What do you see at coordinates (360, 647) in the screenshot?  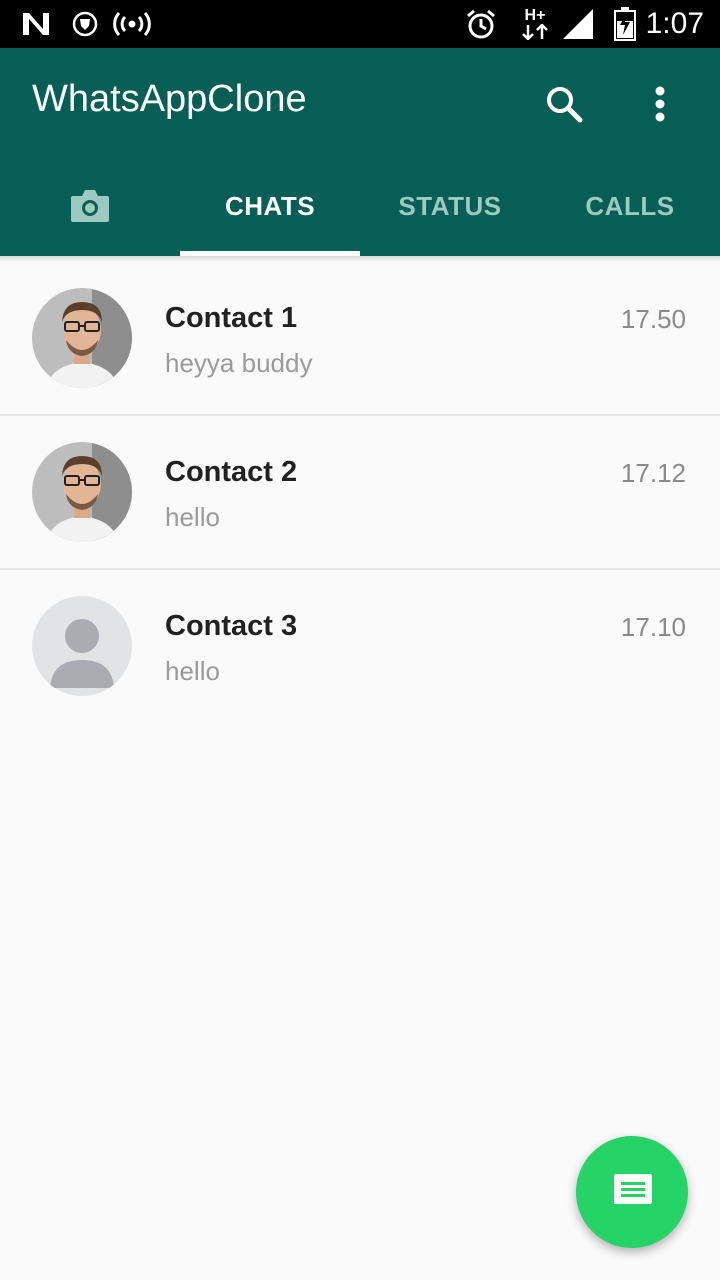 I see `chat-row: Contact 3 17.10 hello` at bounding box center [360, 647].